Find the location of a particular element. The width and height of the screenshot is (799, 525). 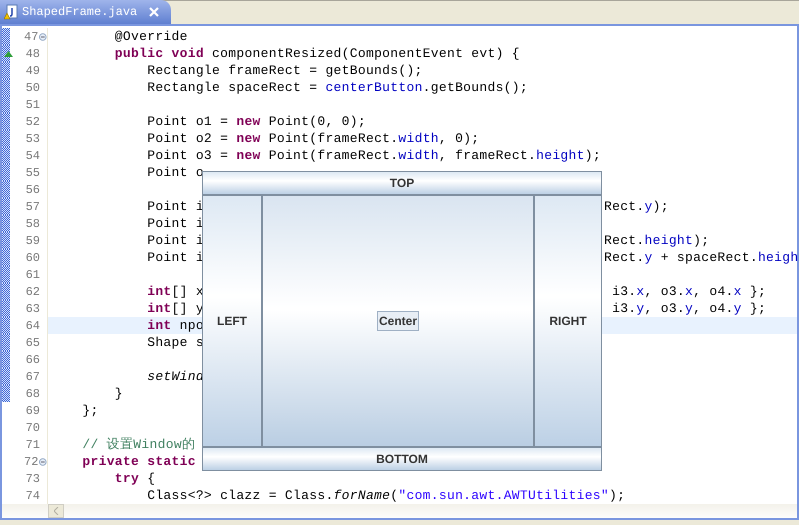

line-number: 62 is located at coordinates (32, 292).